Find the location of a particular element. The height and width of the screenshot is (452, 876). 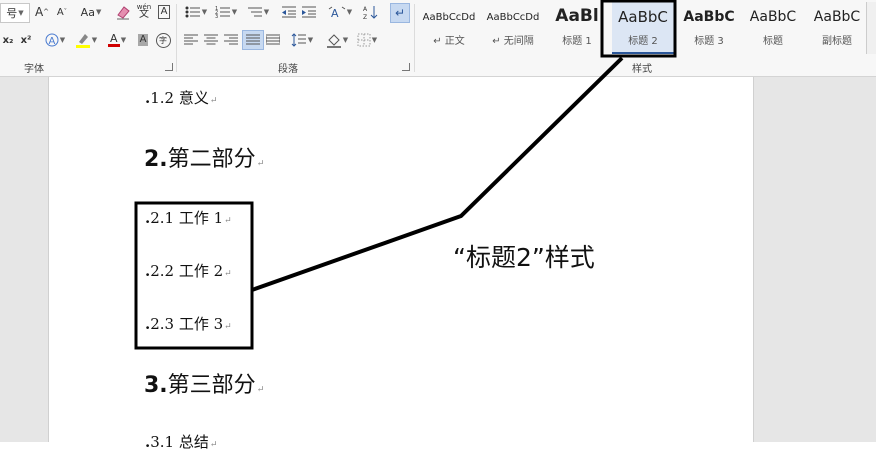

font-group-label: 字体 is located at coordinates (34, 69).